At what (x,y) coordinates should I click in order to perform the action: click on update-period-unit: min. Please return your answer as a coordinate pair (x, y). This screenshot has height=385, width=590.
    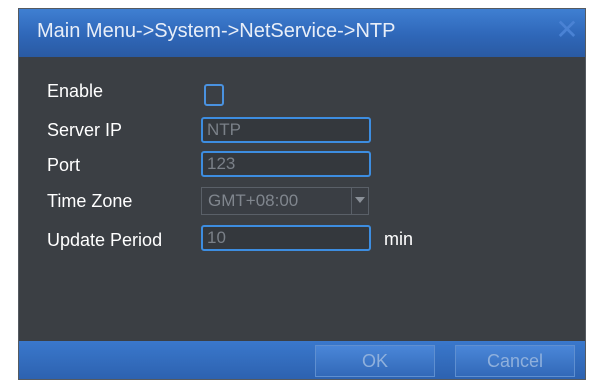
    Looking at the image, I should click on (399, 239).